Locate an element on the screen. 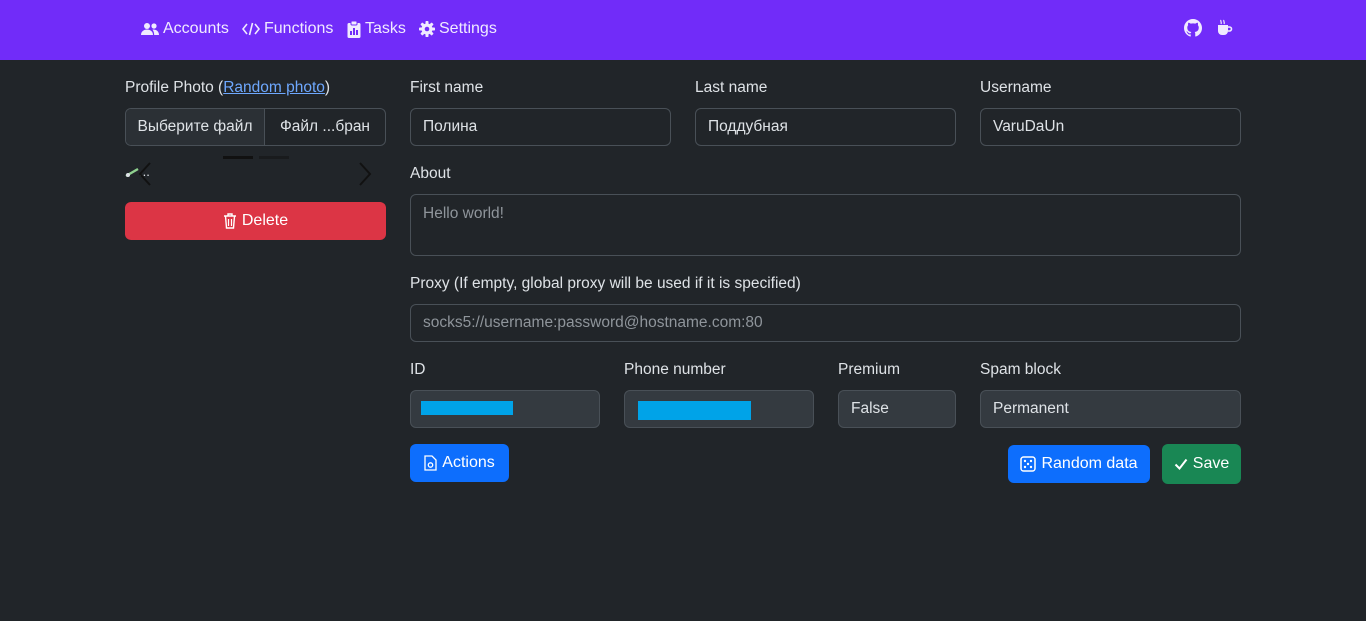 The height and width of the screenshot is (621, 1366). carousel-next-icon is located at coordinates (365, 174).